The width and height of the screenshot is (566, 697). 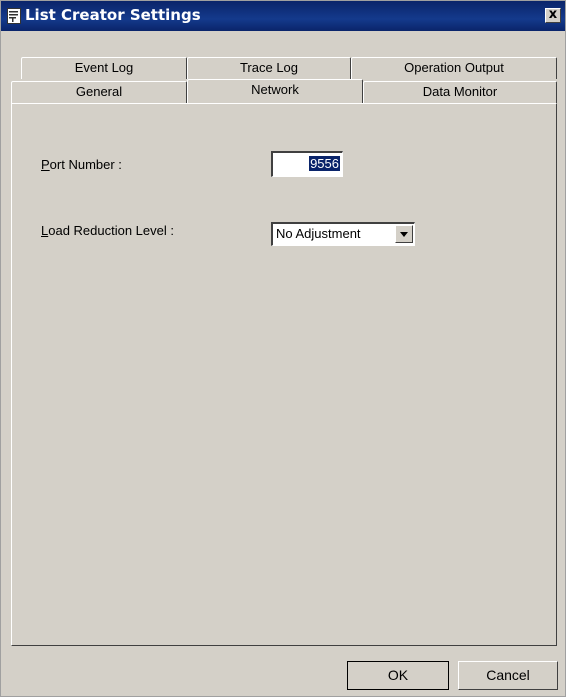 I want to click on title-bar: List Creator Settings x, so click(x=283, y=16).